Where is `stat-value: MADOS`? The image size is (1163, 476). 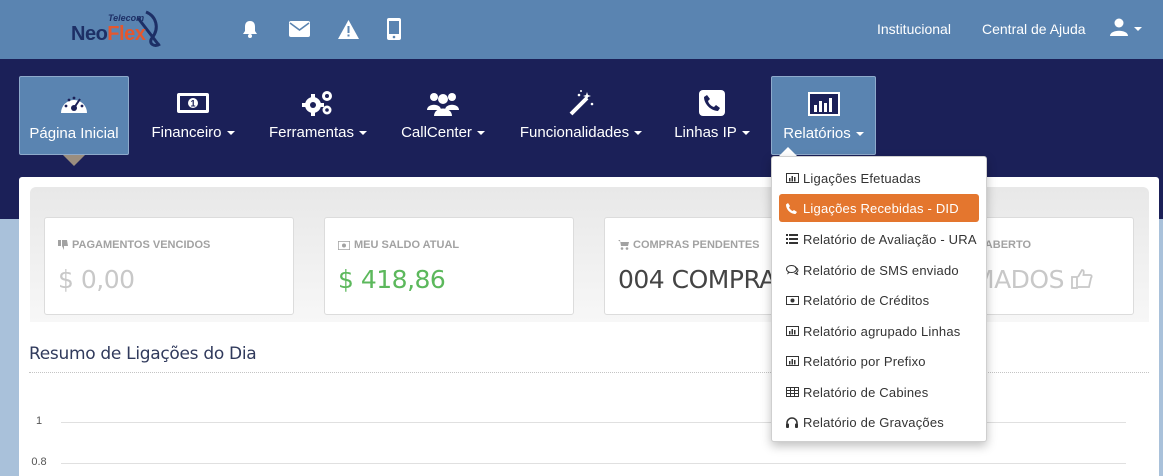
stat-value: MADOS is located at coordinates (1033, 279).